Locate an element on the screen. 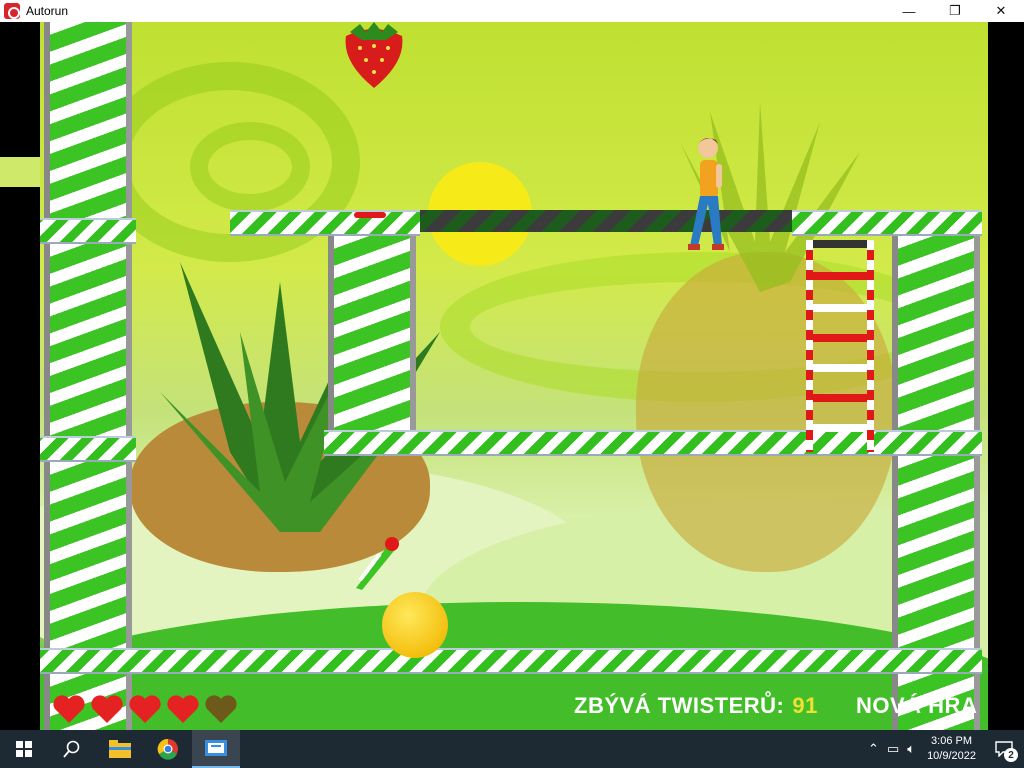 The width and height of the screenshot is (1024, 768). windows-start-icon is located at coordinates (24, 749).